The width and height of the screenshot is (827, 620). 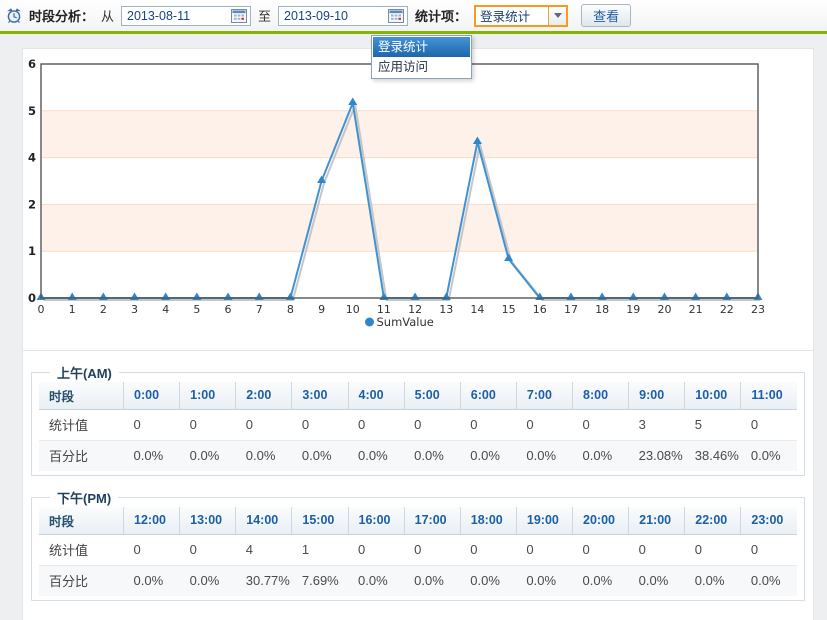 What do you see at coordinates (263, 521) in the screenshot?
I see `column-header: 14:00` at bounding box center [263, 521].